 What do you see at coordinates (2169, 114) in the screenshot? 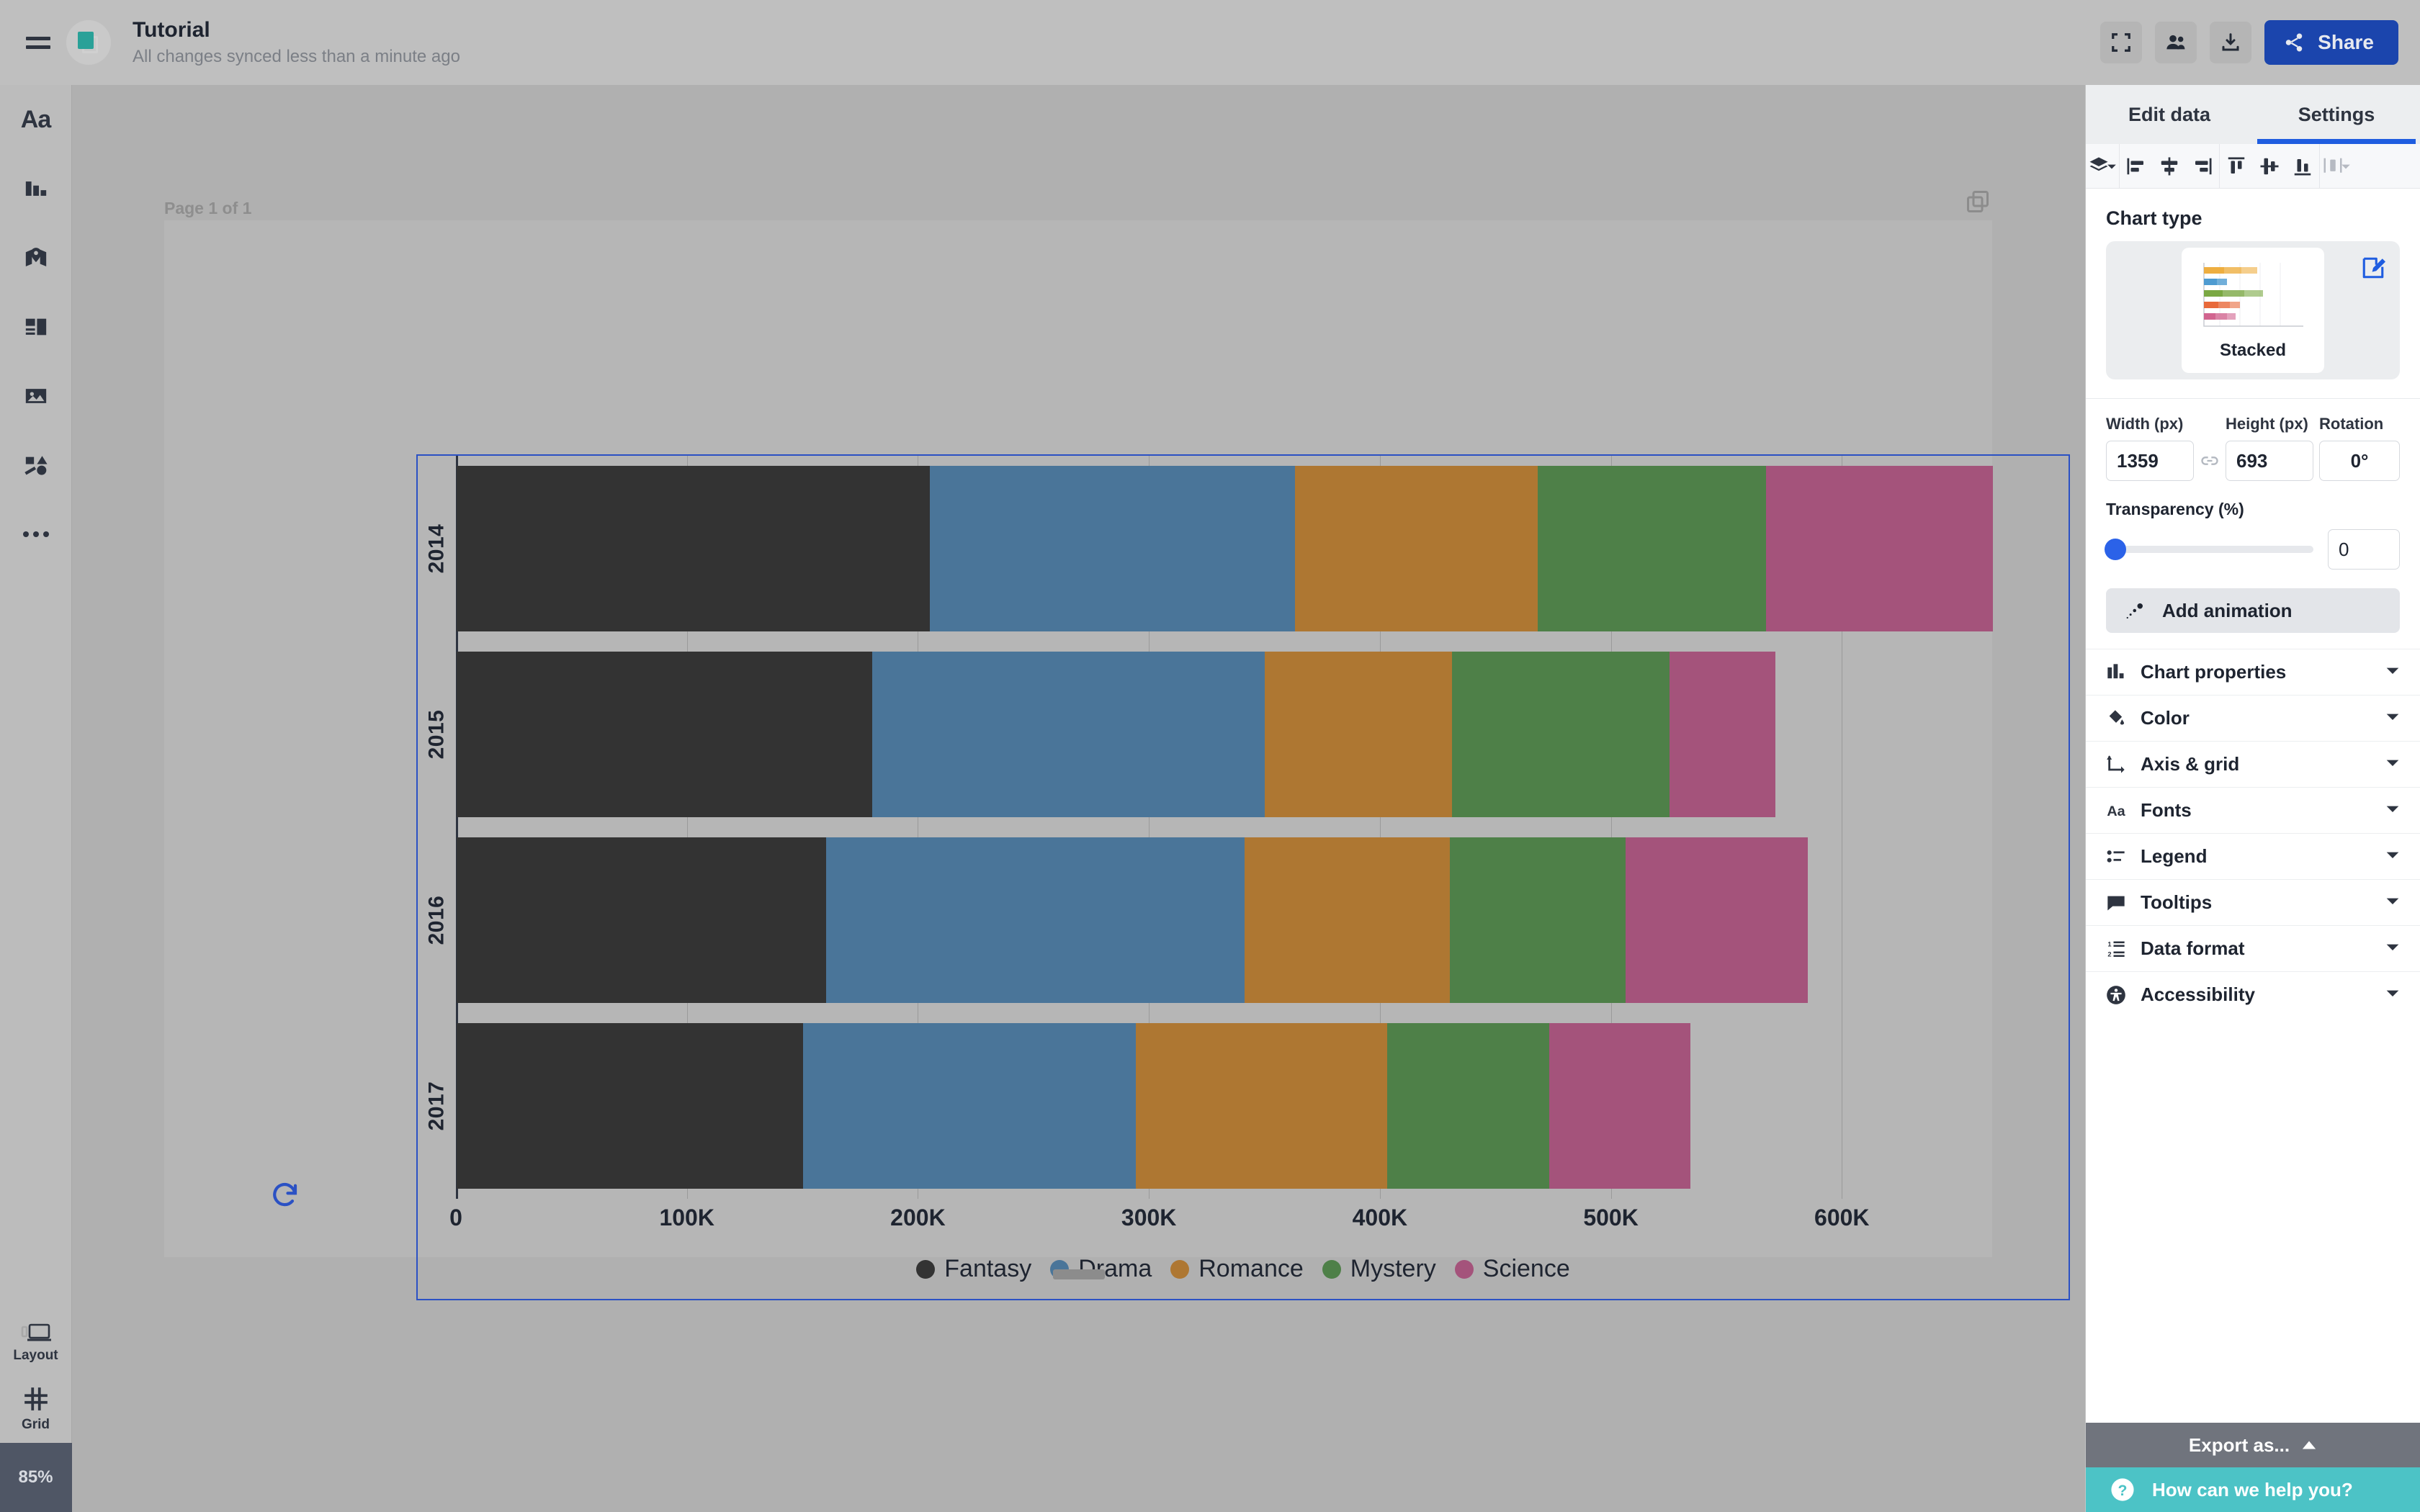
I see `tab-edit-data: Edit data` at bounding box center [2169, 114].